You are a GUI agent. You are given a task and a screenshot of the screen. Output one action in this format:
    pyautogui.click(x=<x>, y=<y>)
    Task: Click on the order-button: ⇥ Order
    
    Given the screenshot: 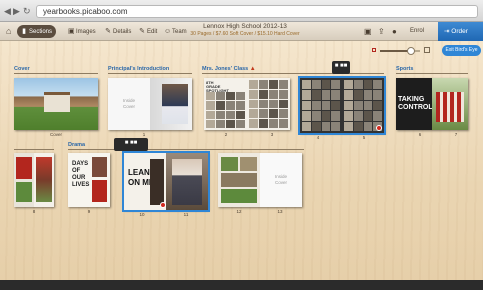 What is the action you would take?
    pyautogui.click(x=460, y=31)
    